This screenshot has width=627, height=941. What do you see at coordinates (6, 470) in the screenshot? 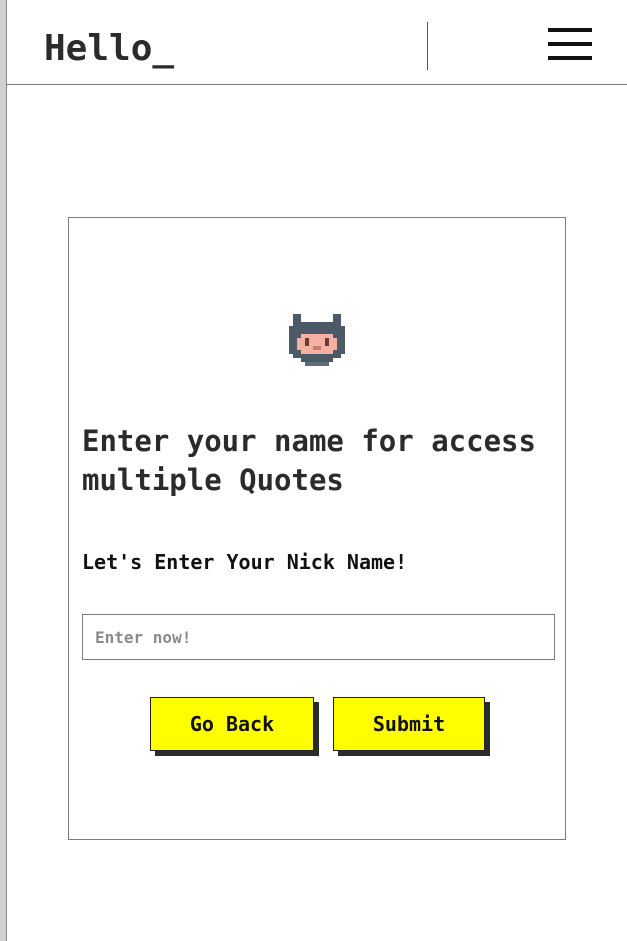
I see `page-edge-line` at bounding box center [6, 470].